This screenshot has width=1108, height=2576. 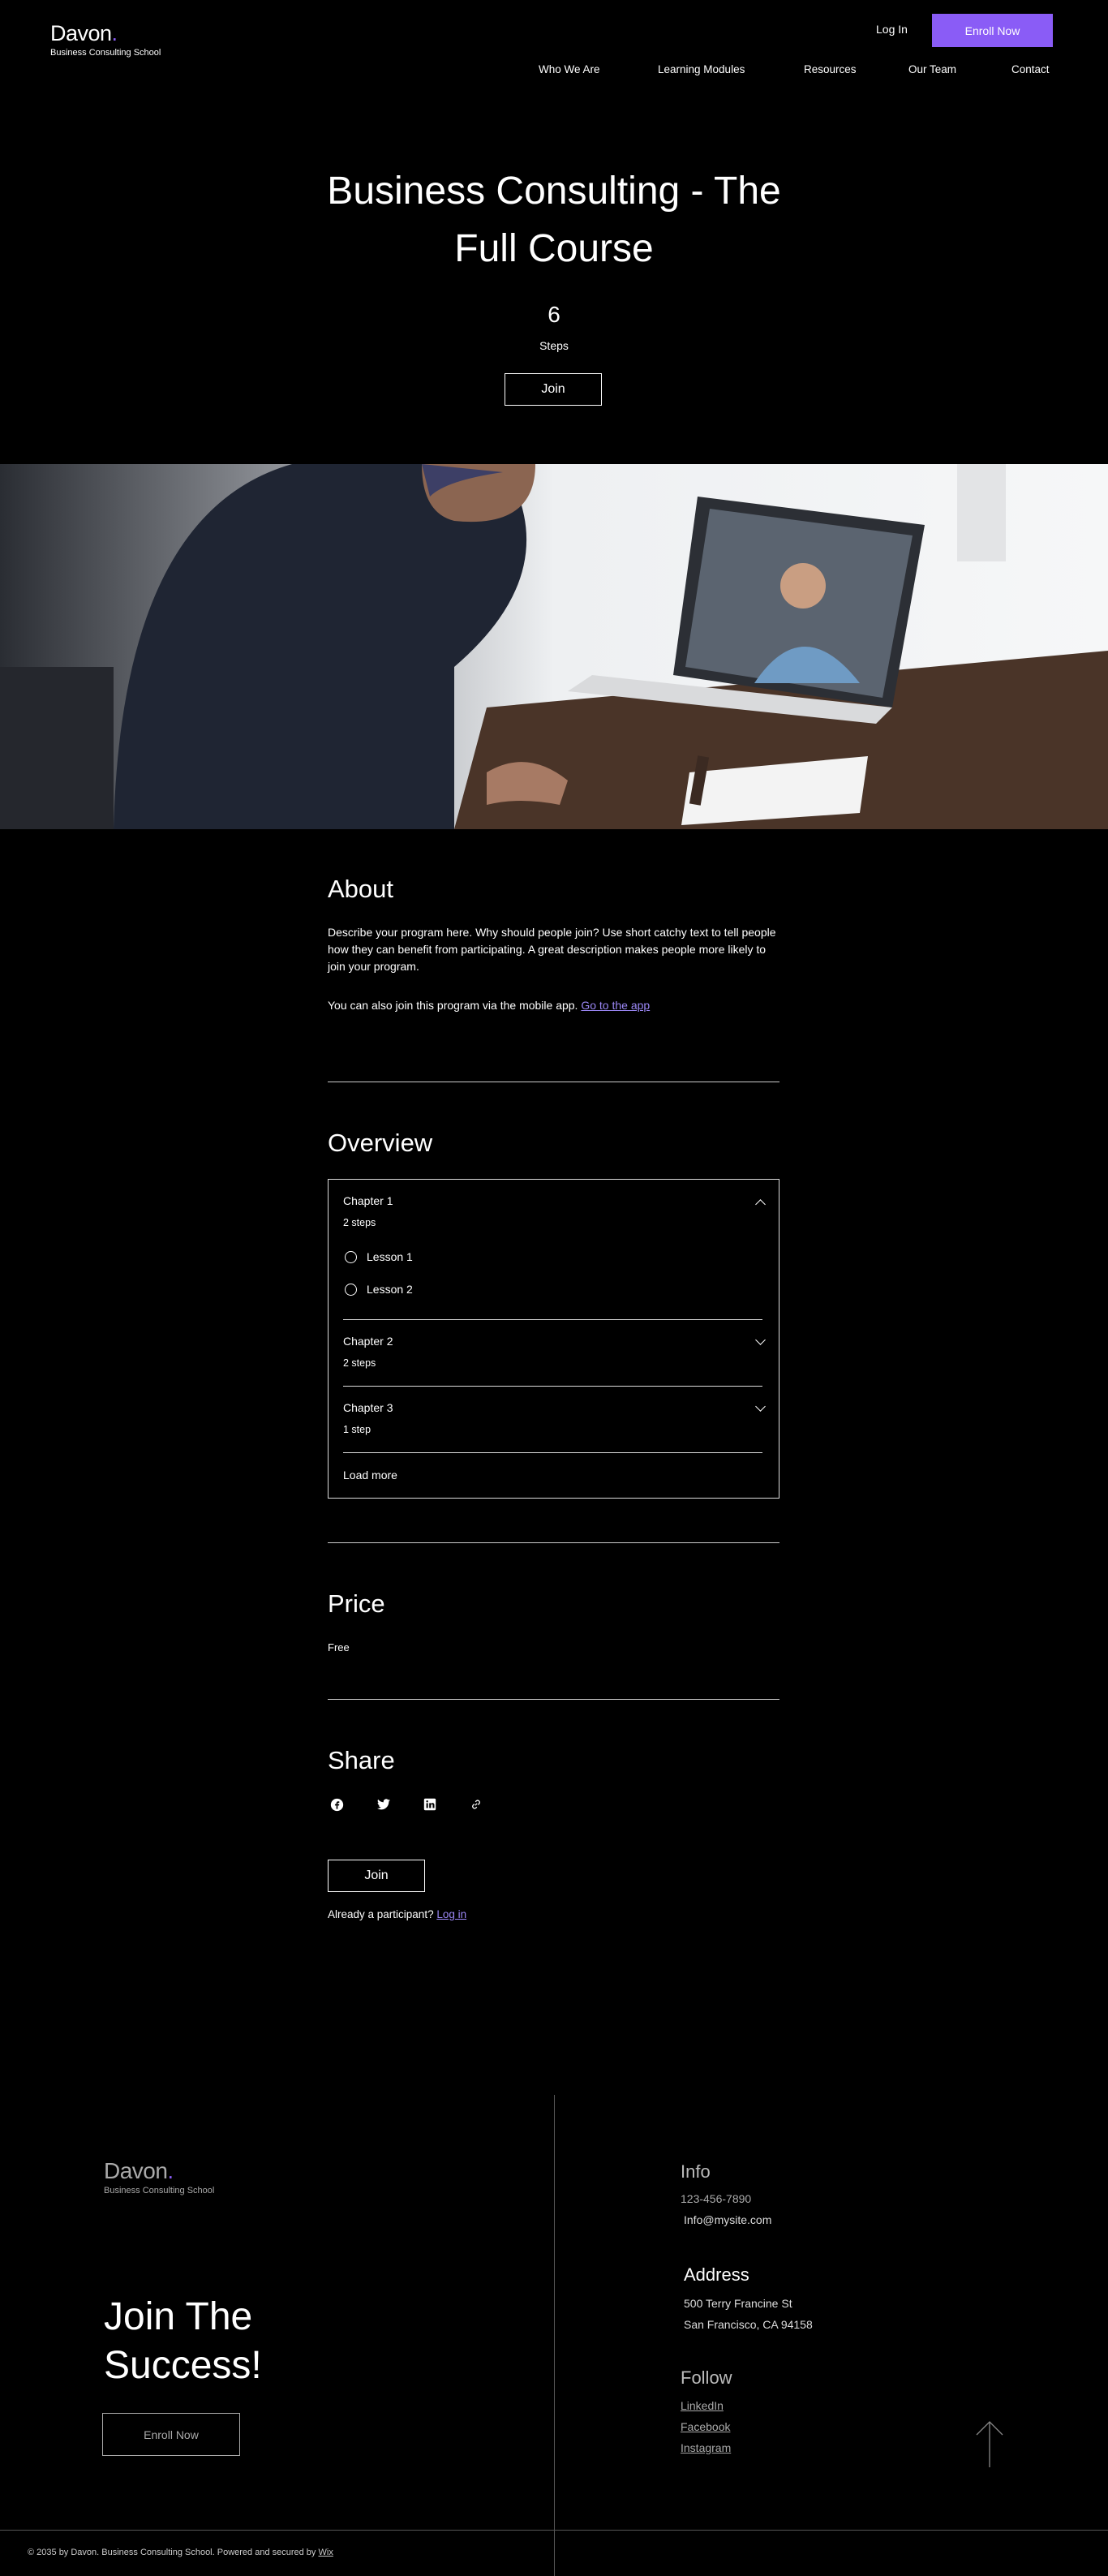 What do you see at coordinates (476, 1804) in the screenshot?
I see `link-icon` at bounding box center [476, 1804].